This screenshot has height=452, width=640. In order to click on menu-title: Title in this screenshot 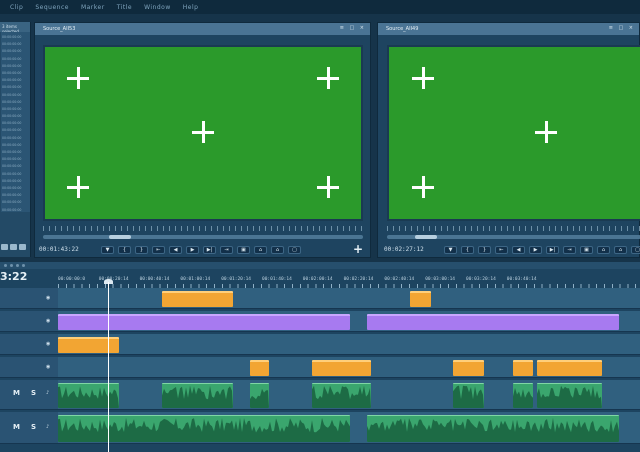, I will do `click(124, 7)`.